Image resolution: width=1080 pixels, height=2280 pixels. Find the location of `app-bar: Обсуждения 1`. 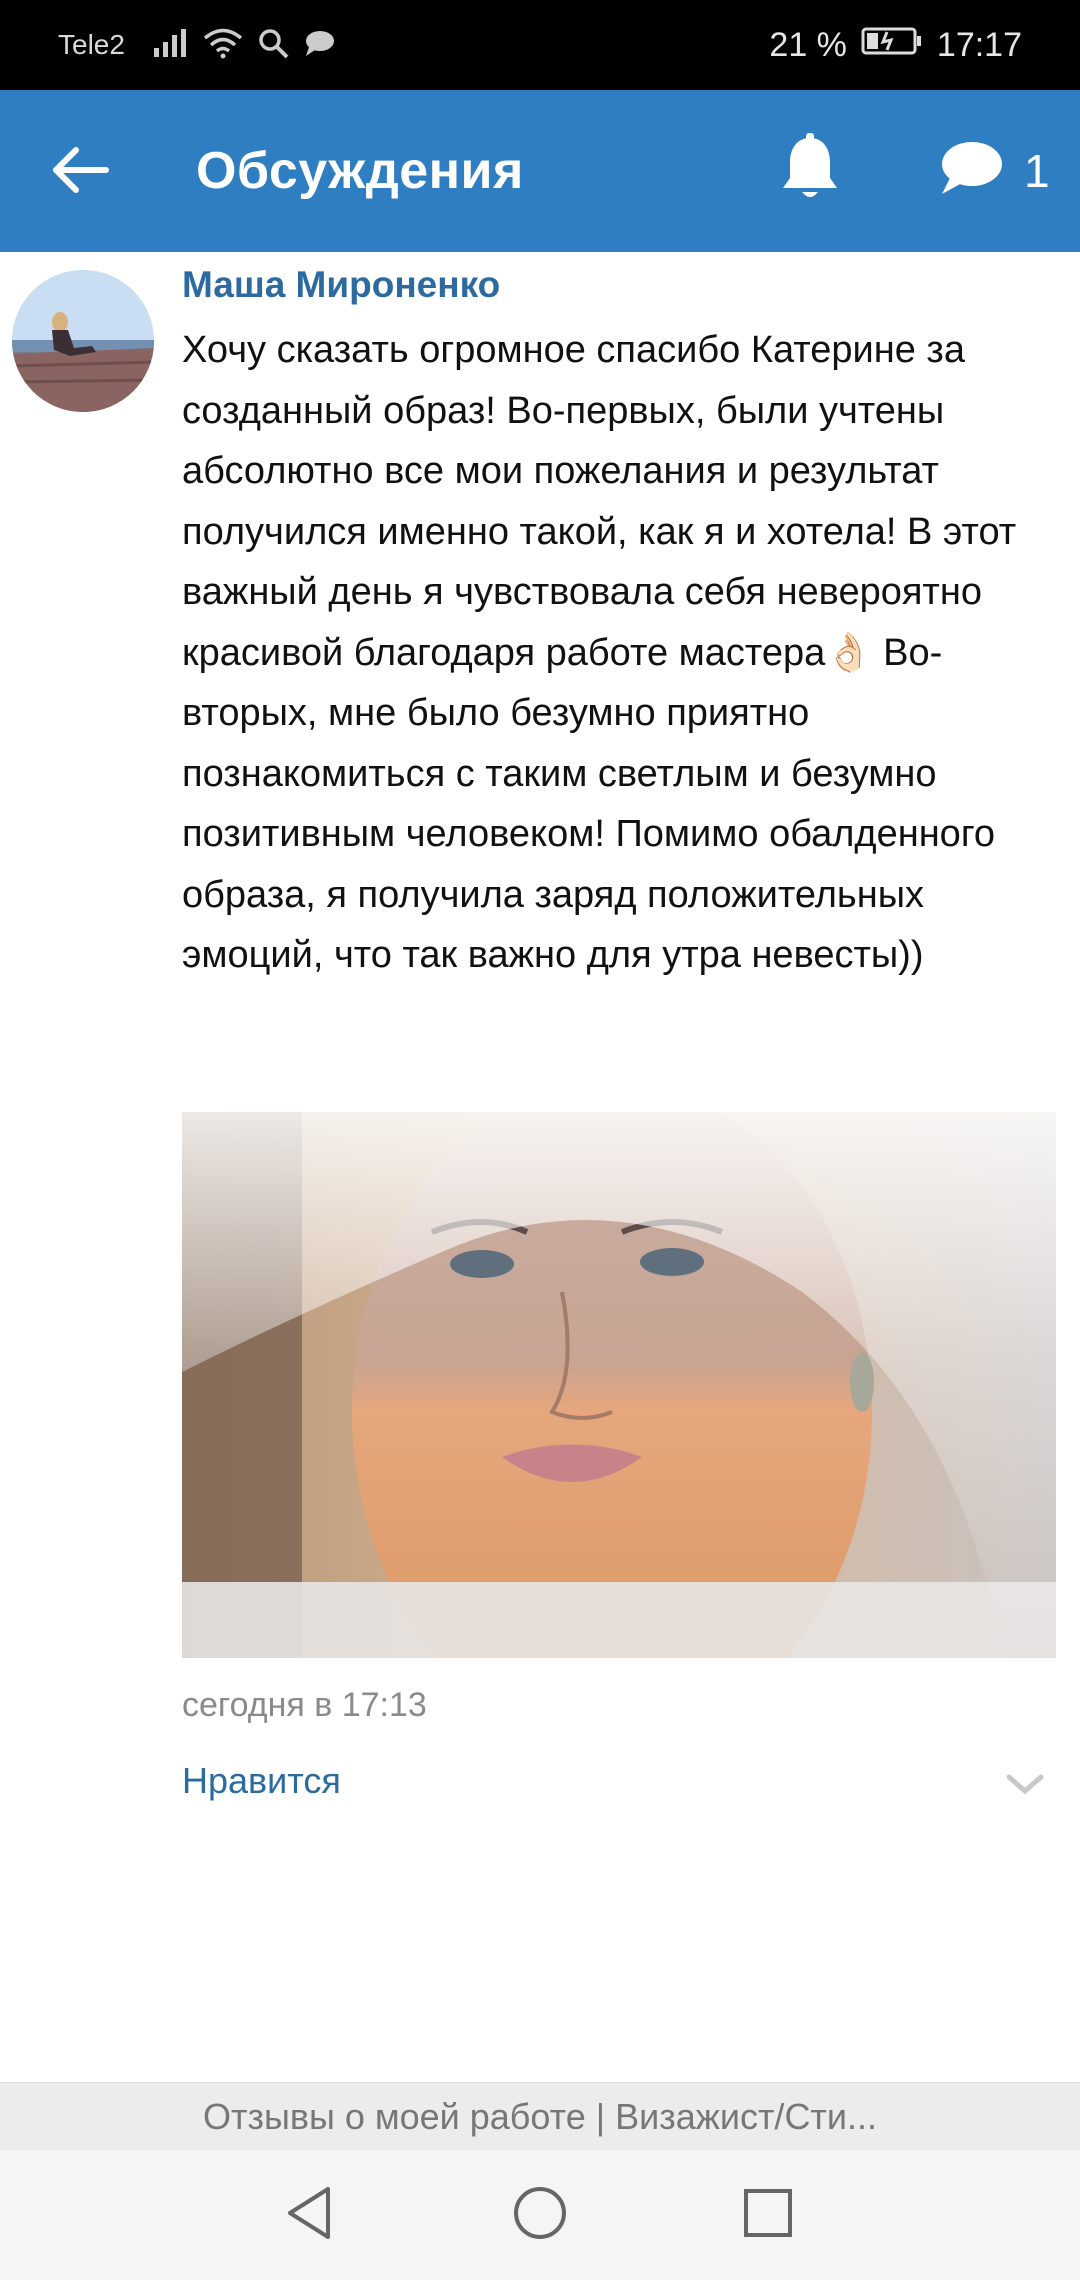

app-bar: Обсуждения 1 is located at coordinates (540, 171).